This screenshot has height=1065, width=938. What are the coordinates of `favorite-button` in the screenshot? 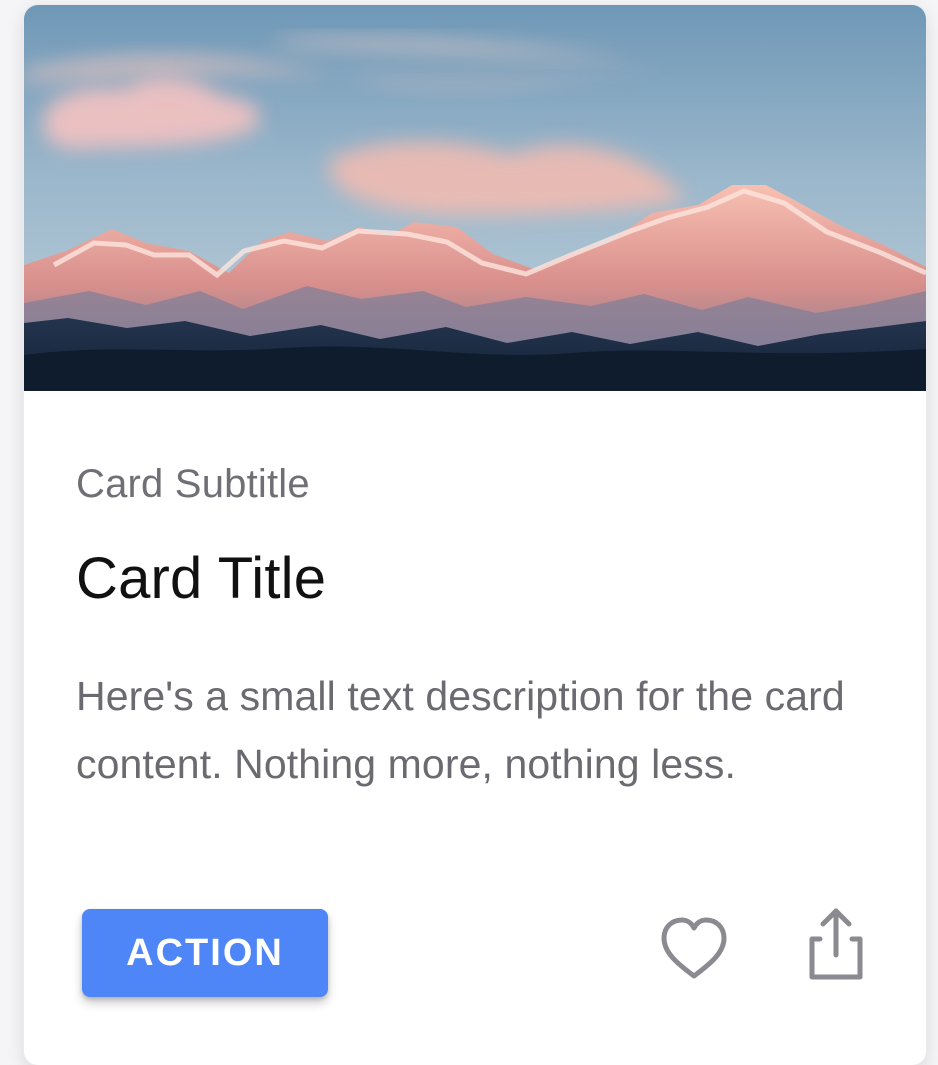 It's located at (694, 950).